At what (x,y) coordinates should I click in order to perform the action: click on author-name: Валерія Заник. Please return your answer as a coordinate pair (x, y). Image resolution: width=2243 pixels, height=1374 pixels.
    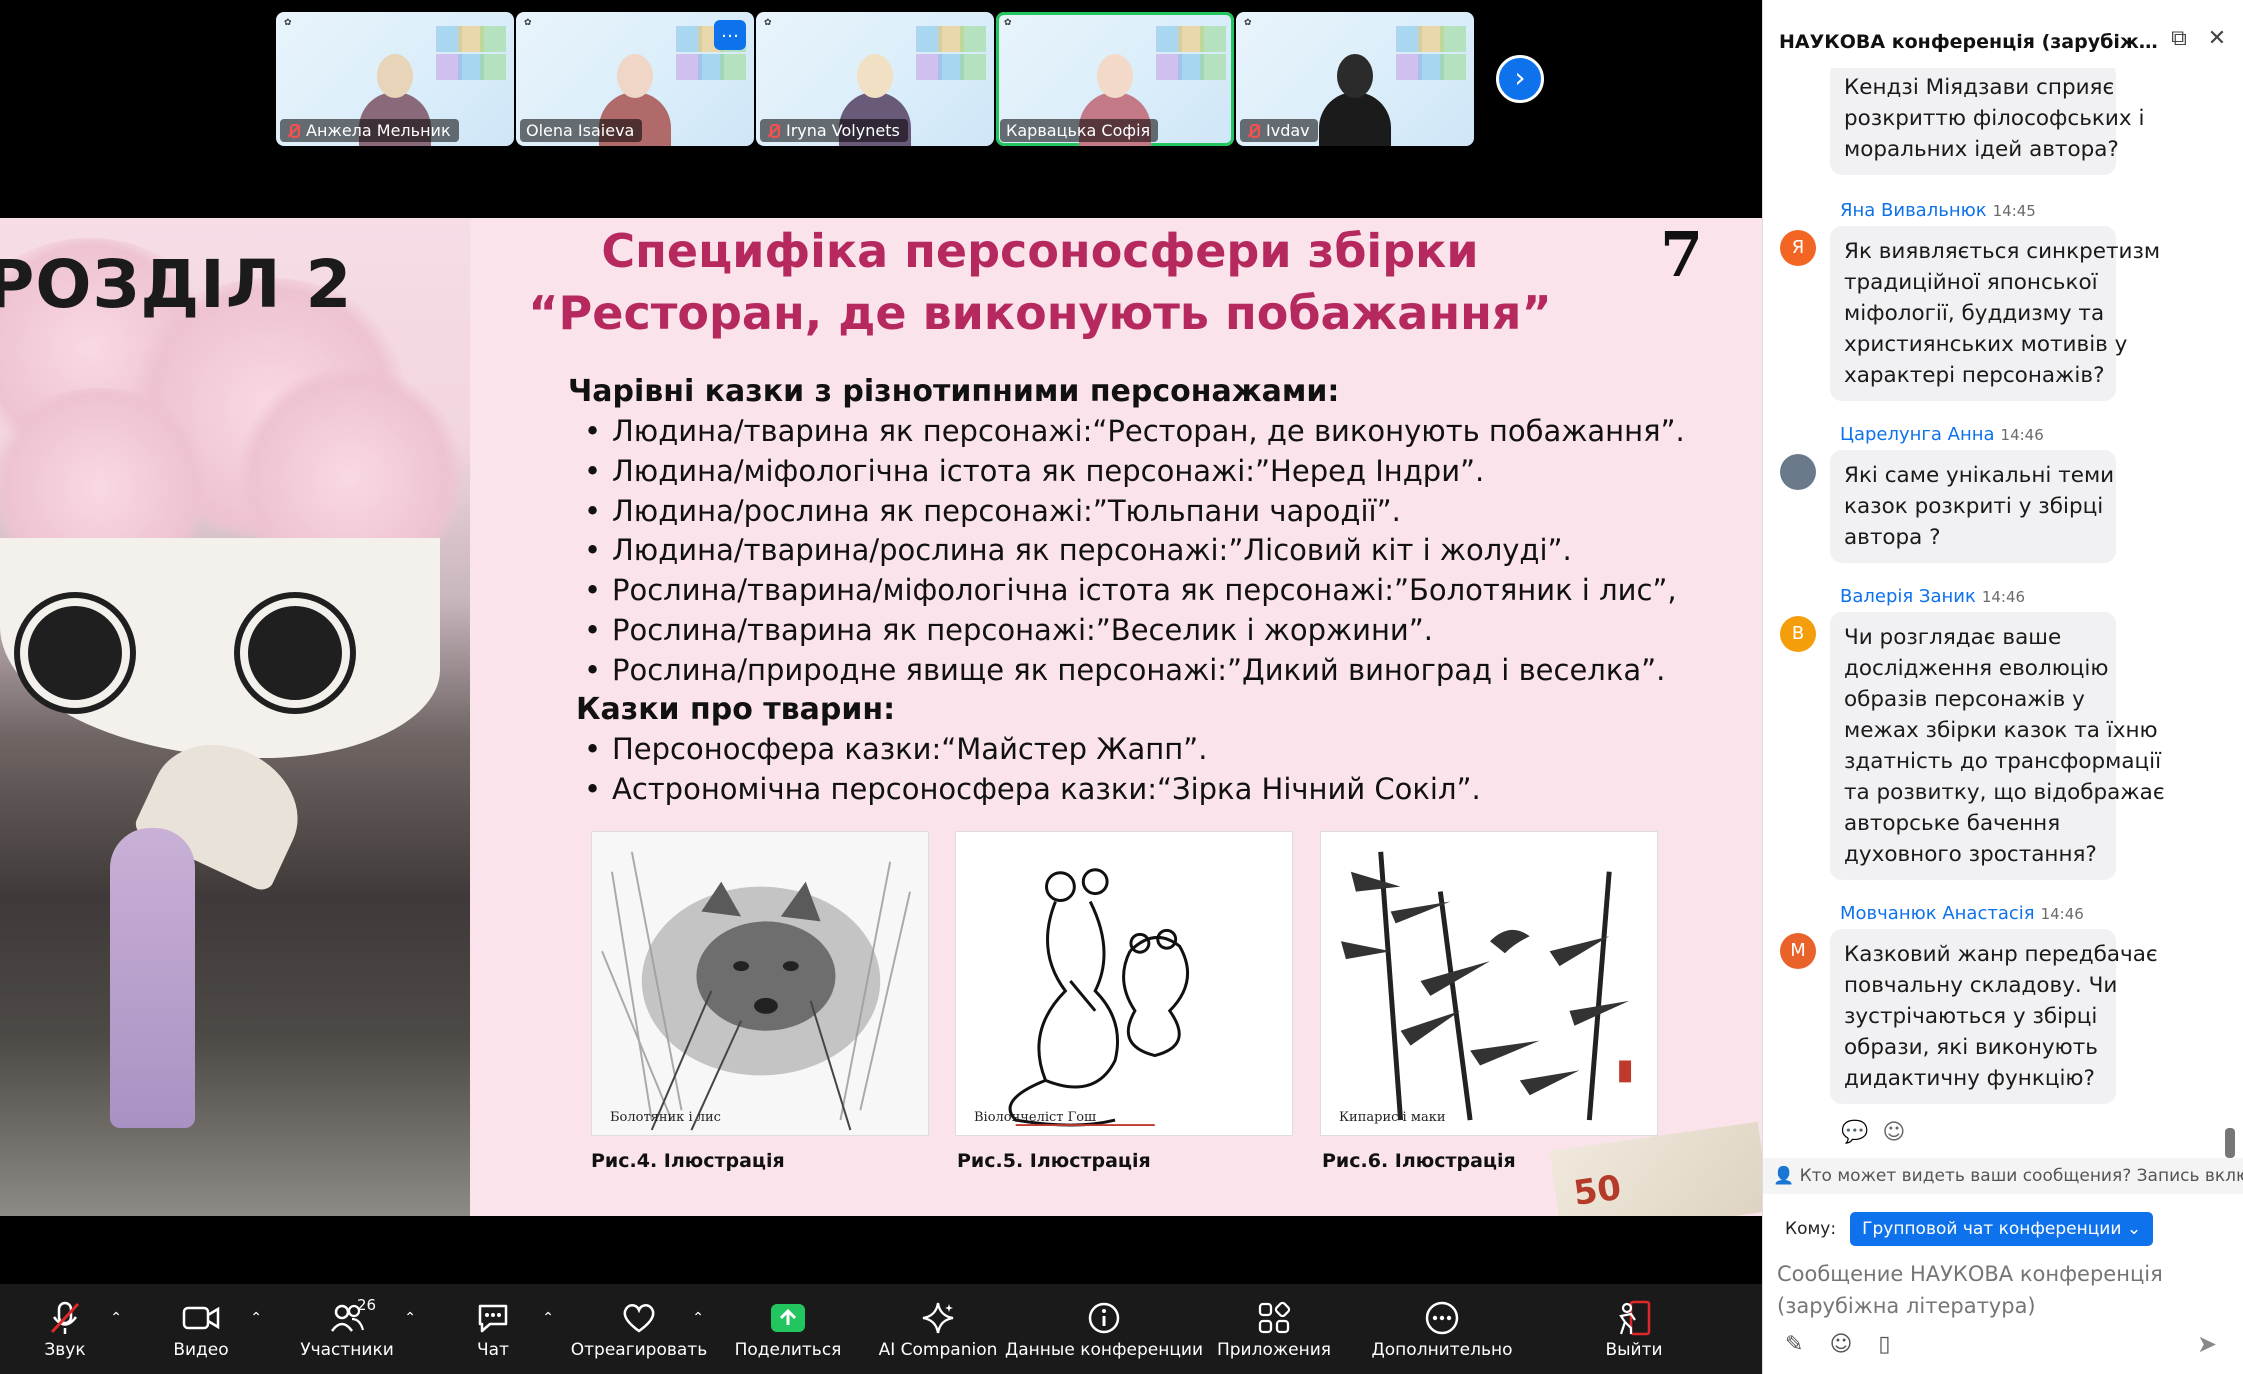
    Looking at the image, I should click on (1908, 596).